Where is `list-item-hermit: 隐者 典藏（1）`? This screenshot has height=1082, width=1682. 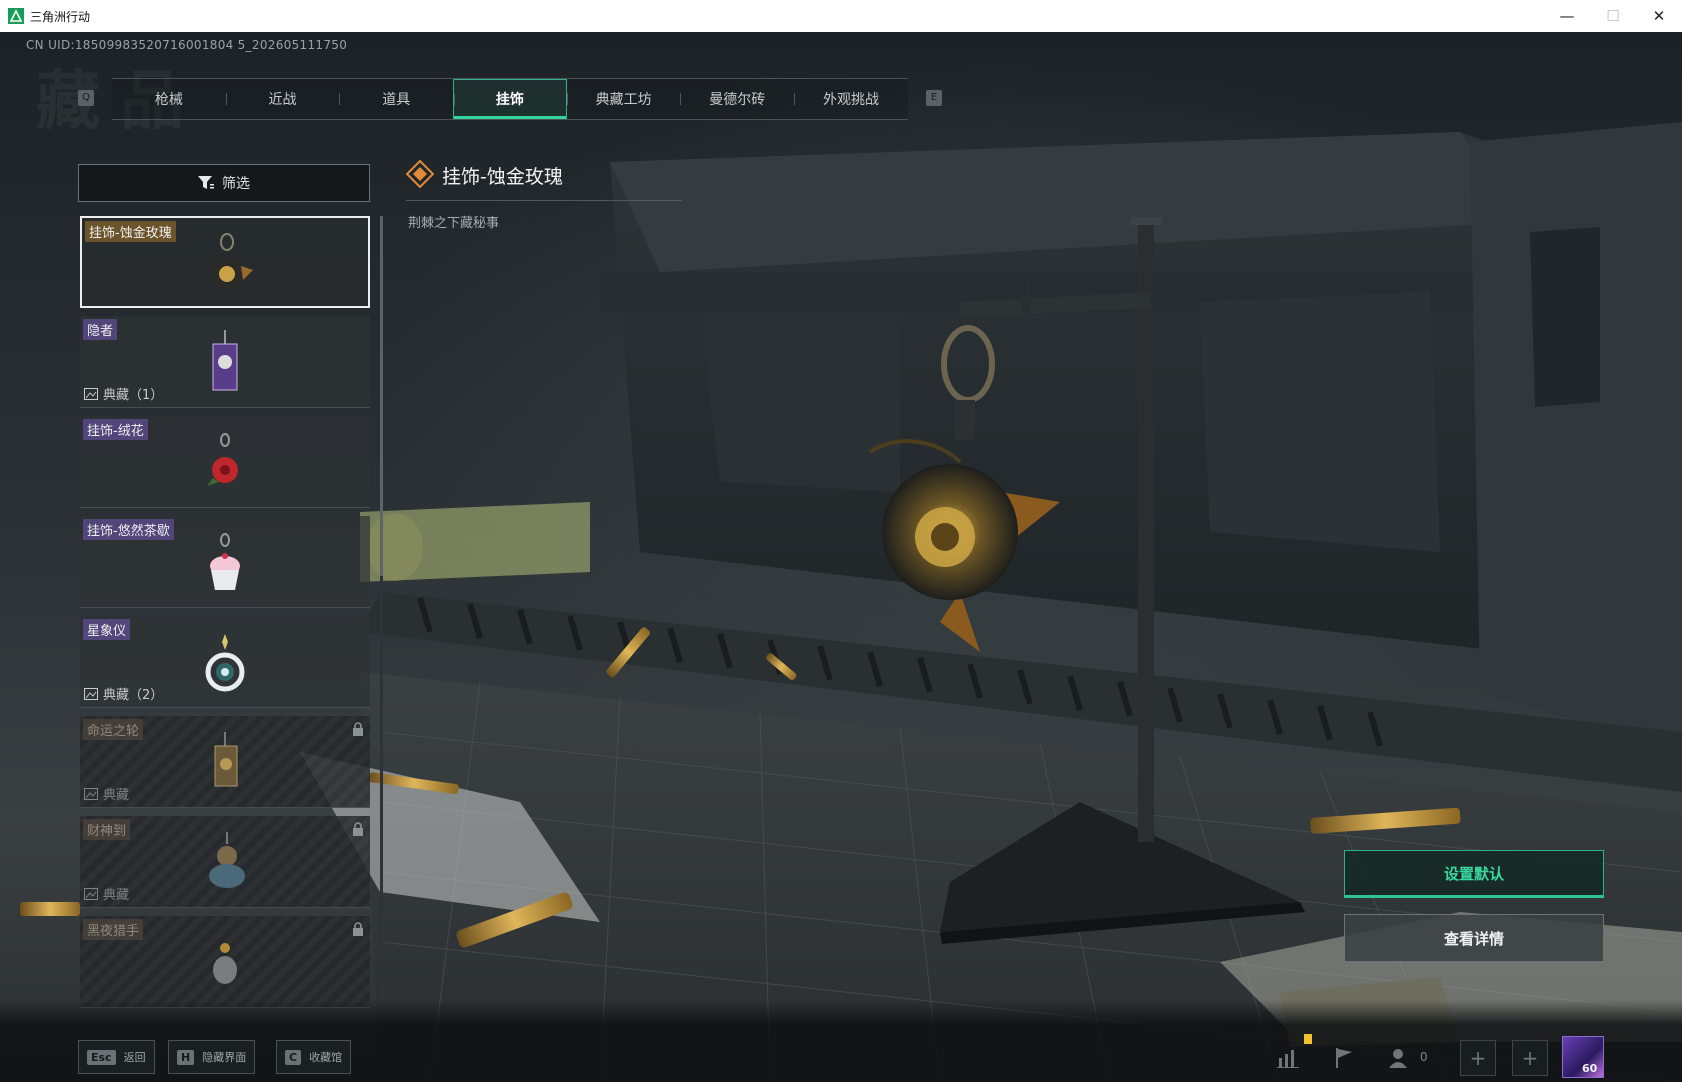
list-item-hermit: 隐者 典藏（1） is located at coordinates (225, 362).